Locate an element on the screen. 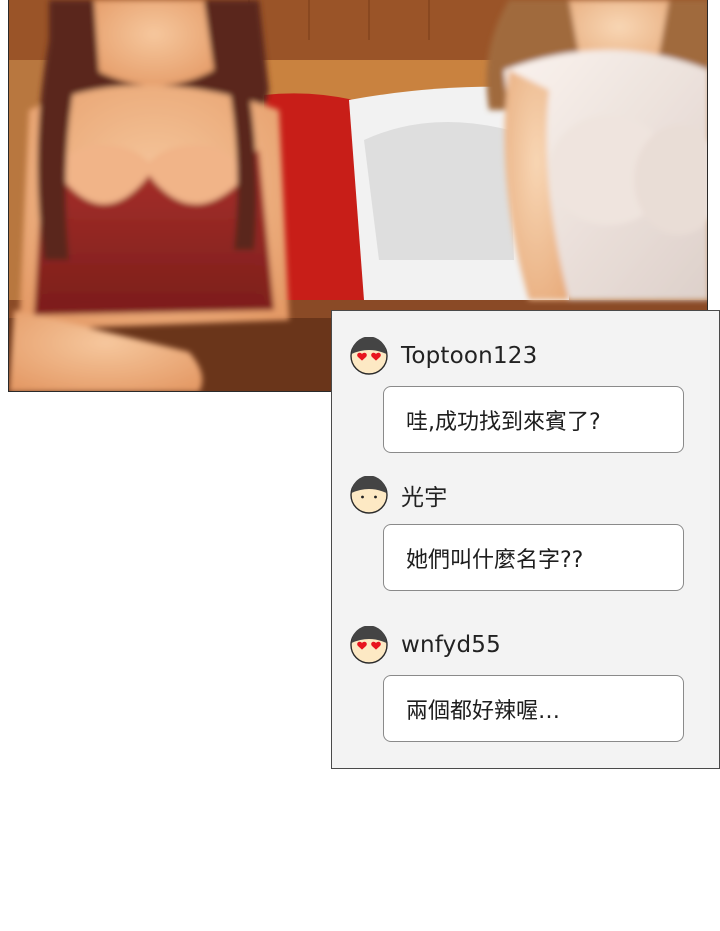 This screenshot has width=720, height=931. comment-username: wnfyd55 is located at coordinates (451, 645).